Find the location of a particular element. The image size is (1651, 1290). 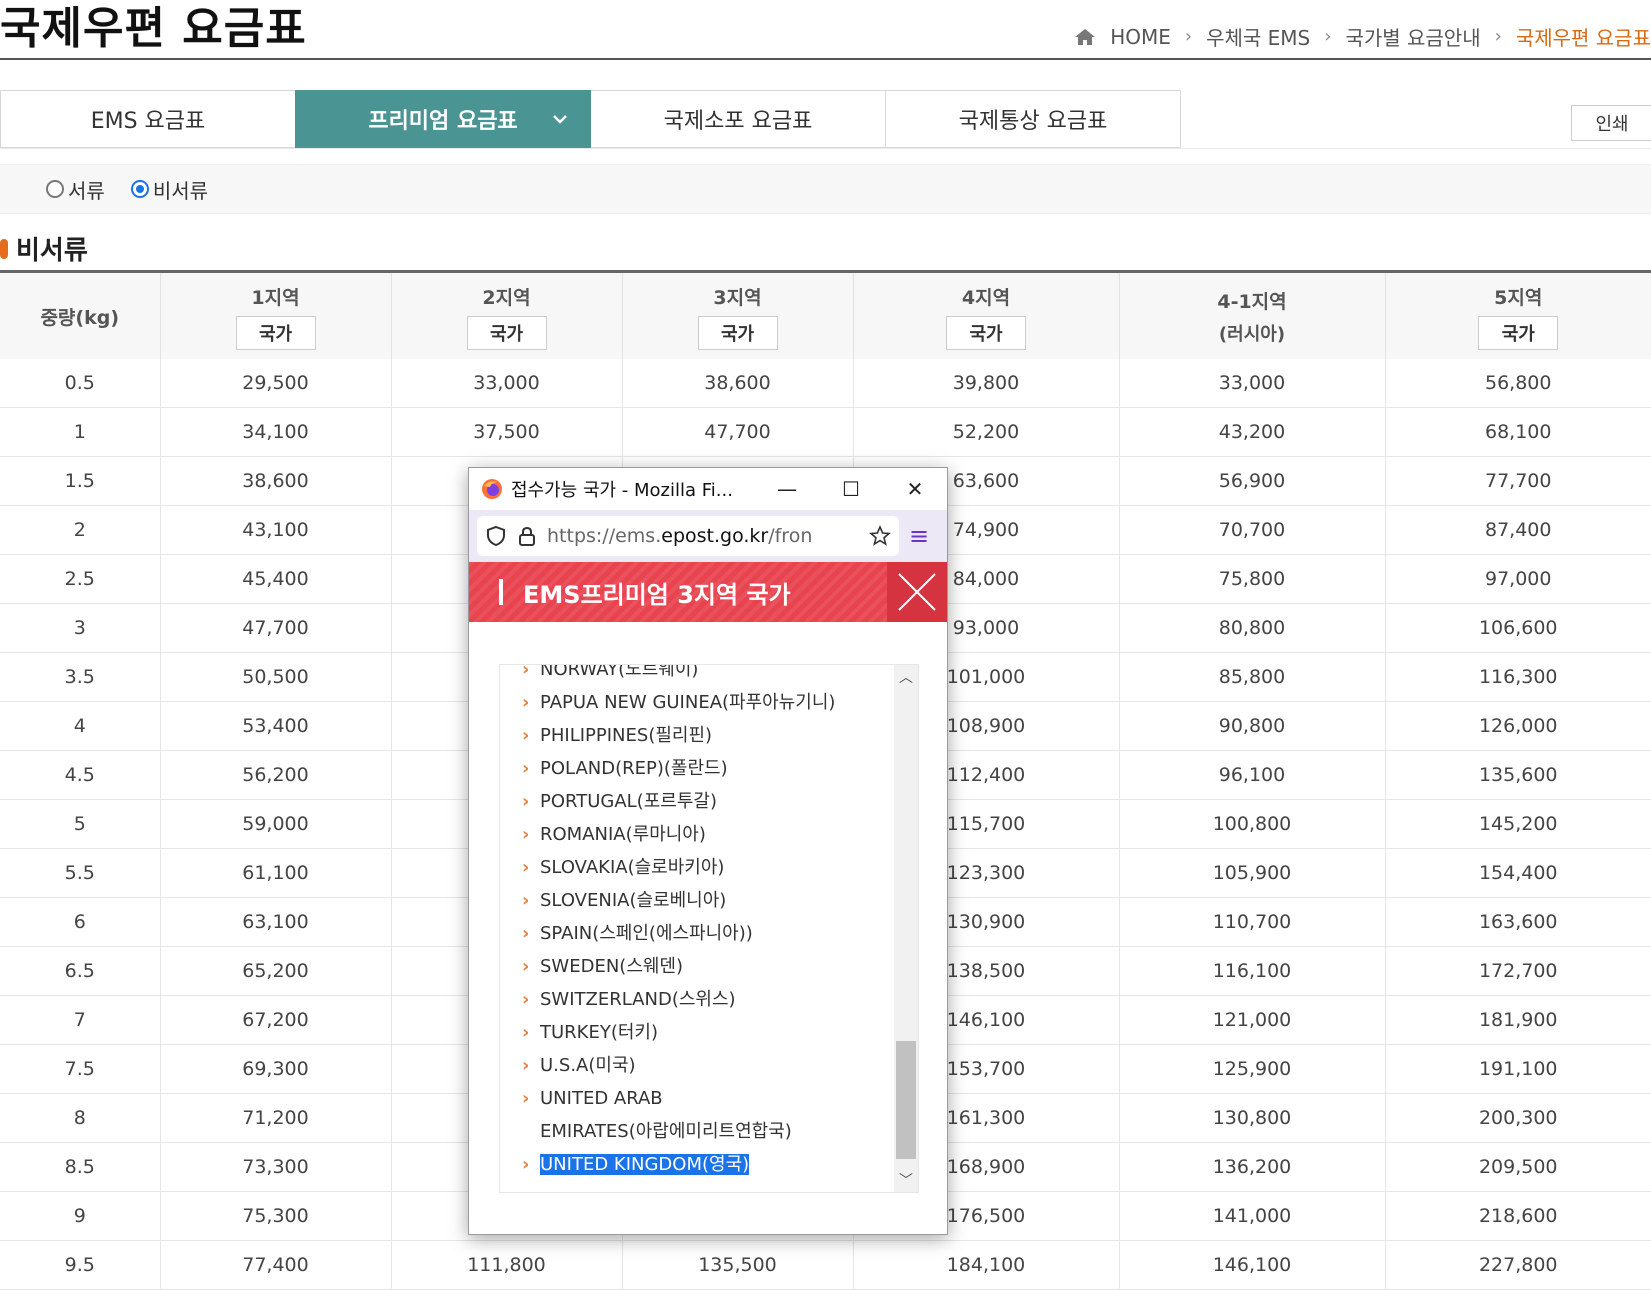

rate-cell: 59,000 is located at coordinates (275, 824).